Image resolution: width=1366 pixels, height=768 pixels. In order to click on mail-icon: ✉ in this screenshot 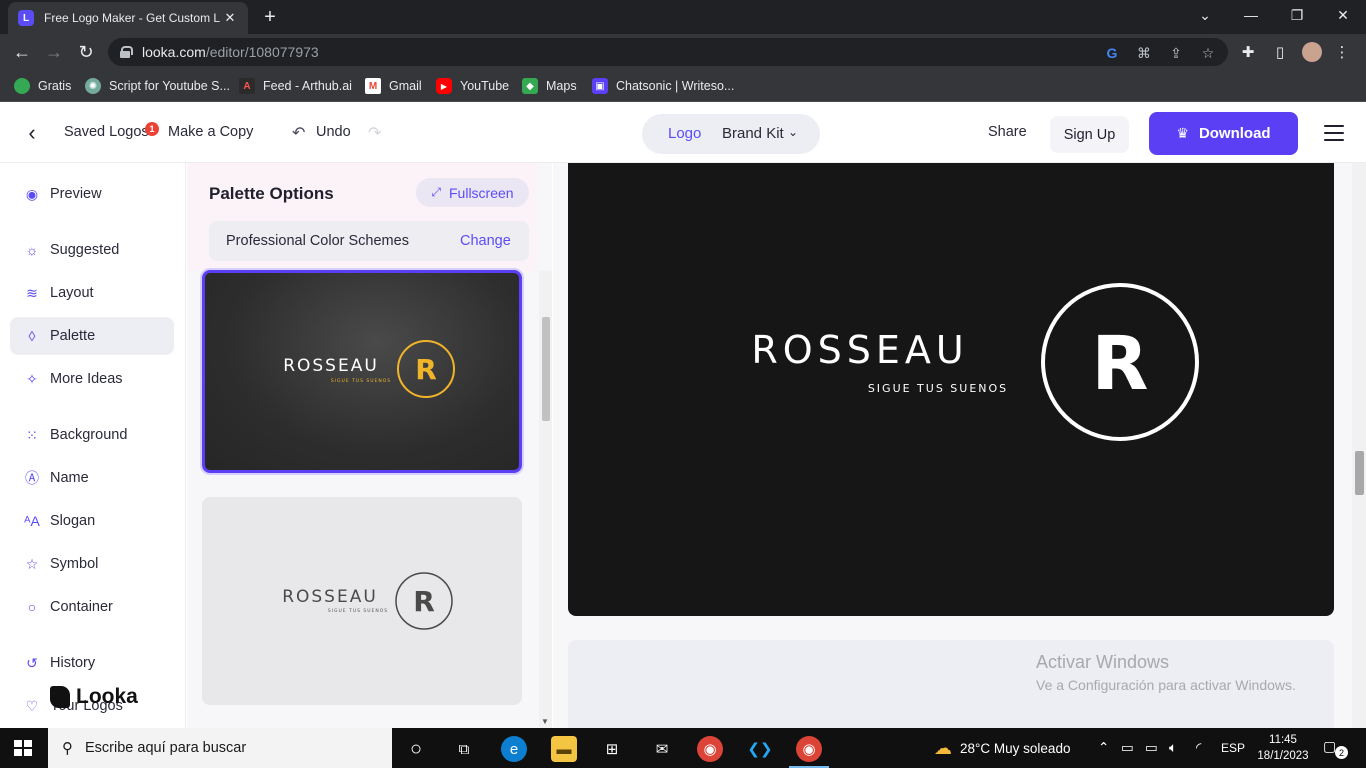, I will do `click(662, 749)`.